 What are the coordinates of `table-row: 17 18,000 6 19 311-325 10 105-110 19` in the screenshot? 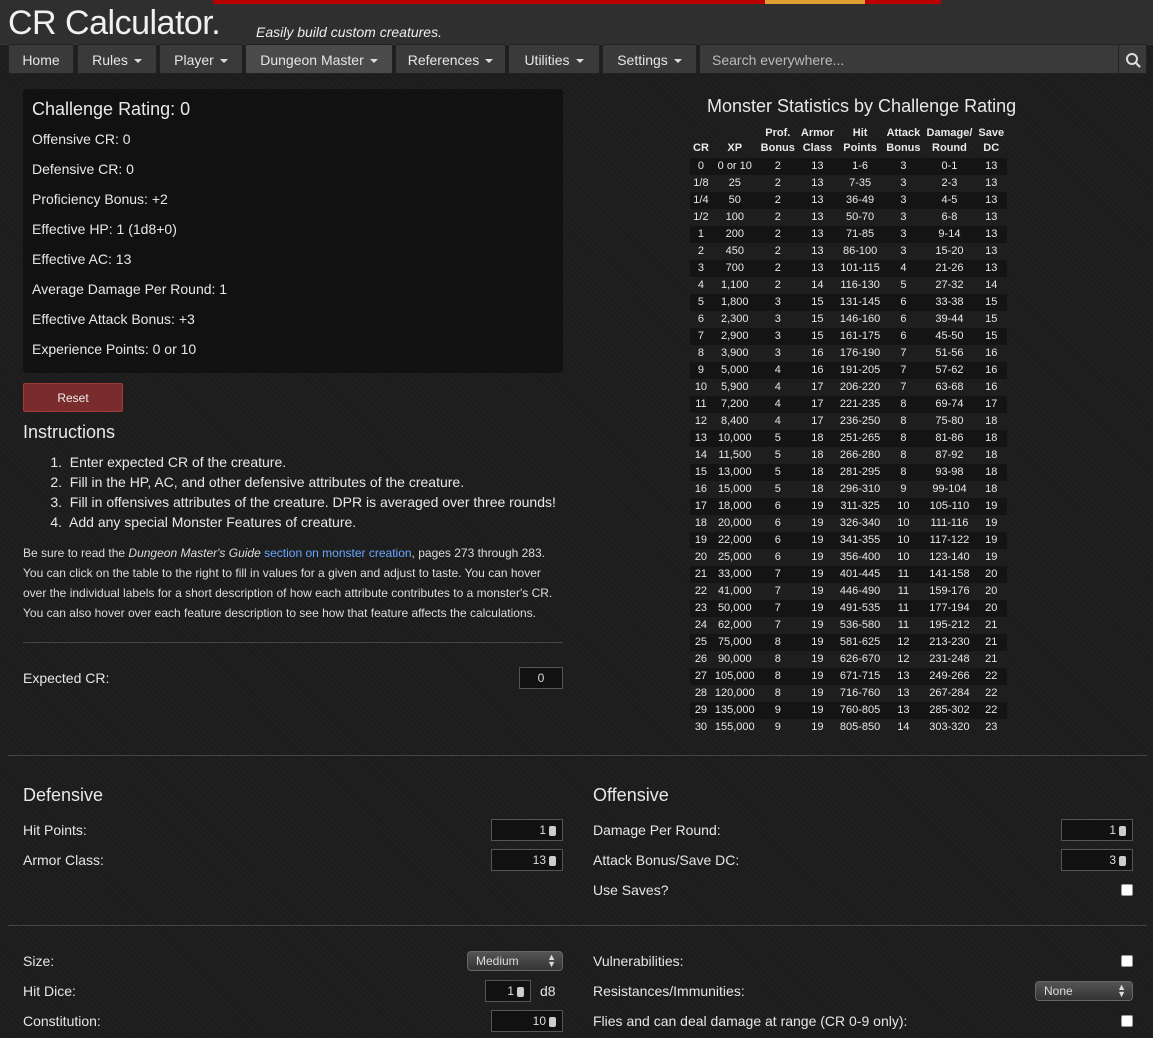 It's located at (849, 506).